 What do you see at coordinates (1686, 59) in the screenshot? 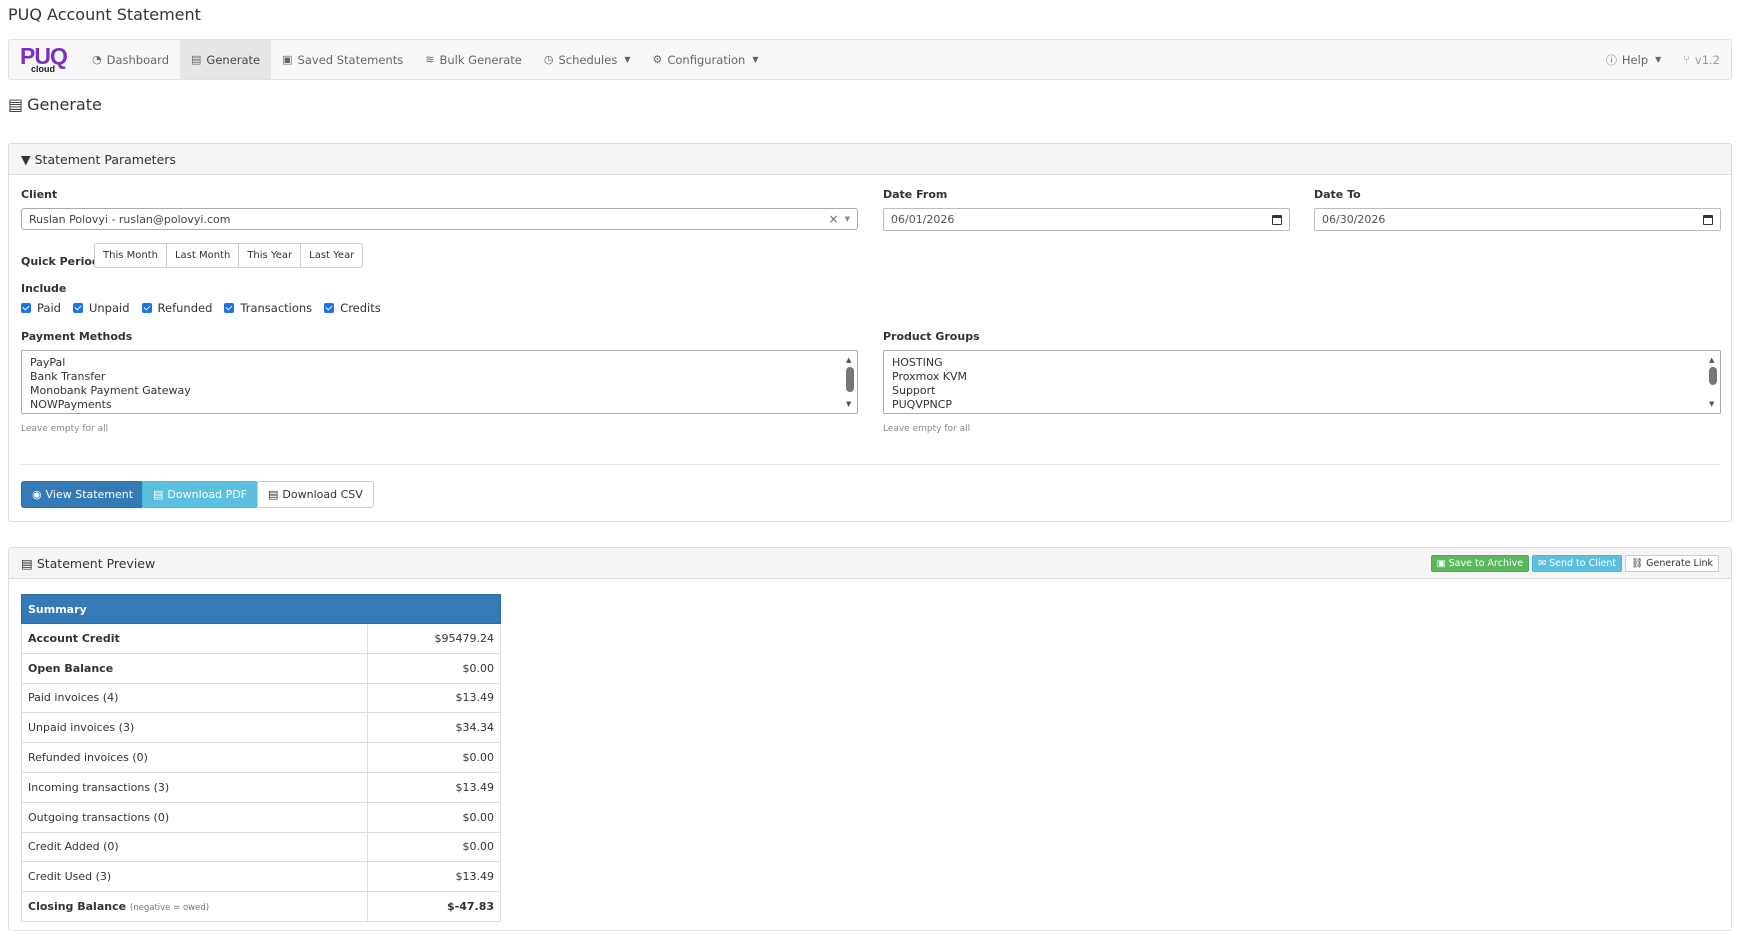
I see `branch-icon: ⑂` at bounding box center [1686, 59].